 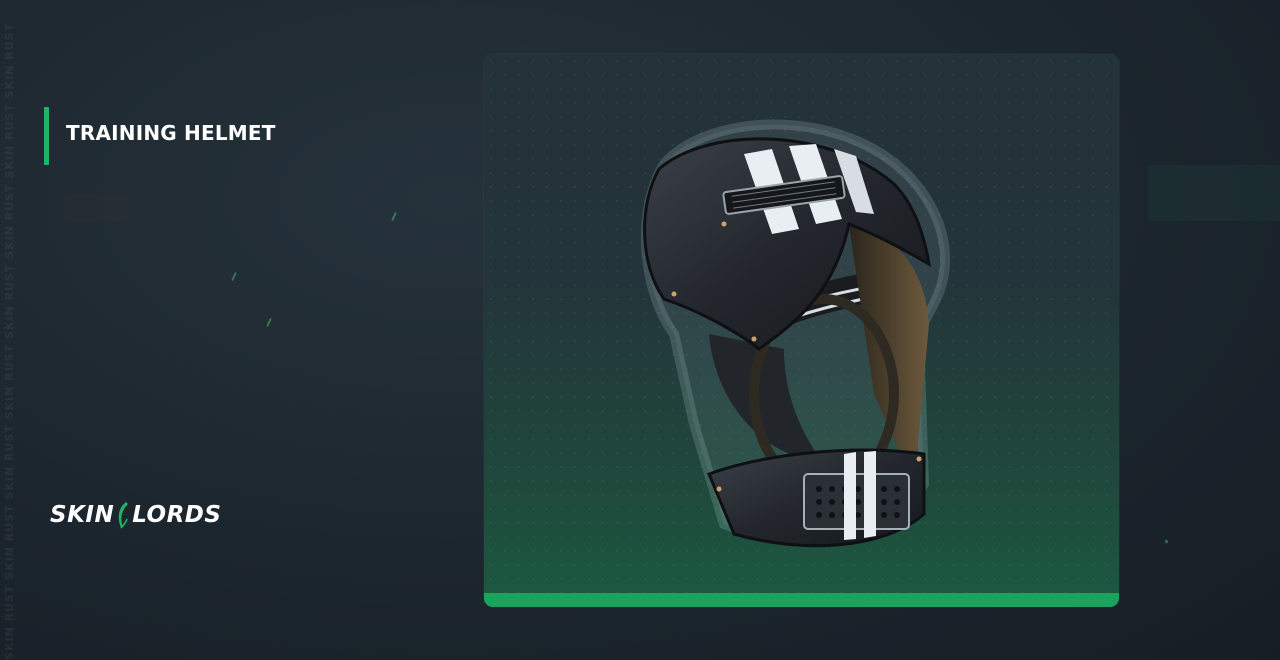 What do you see at coordinates (1214, 193) in the screenshot?
I see `background-panel-ghost` at bounding box center [1214, 193].